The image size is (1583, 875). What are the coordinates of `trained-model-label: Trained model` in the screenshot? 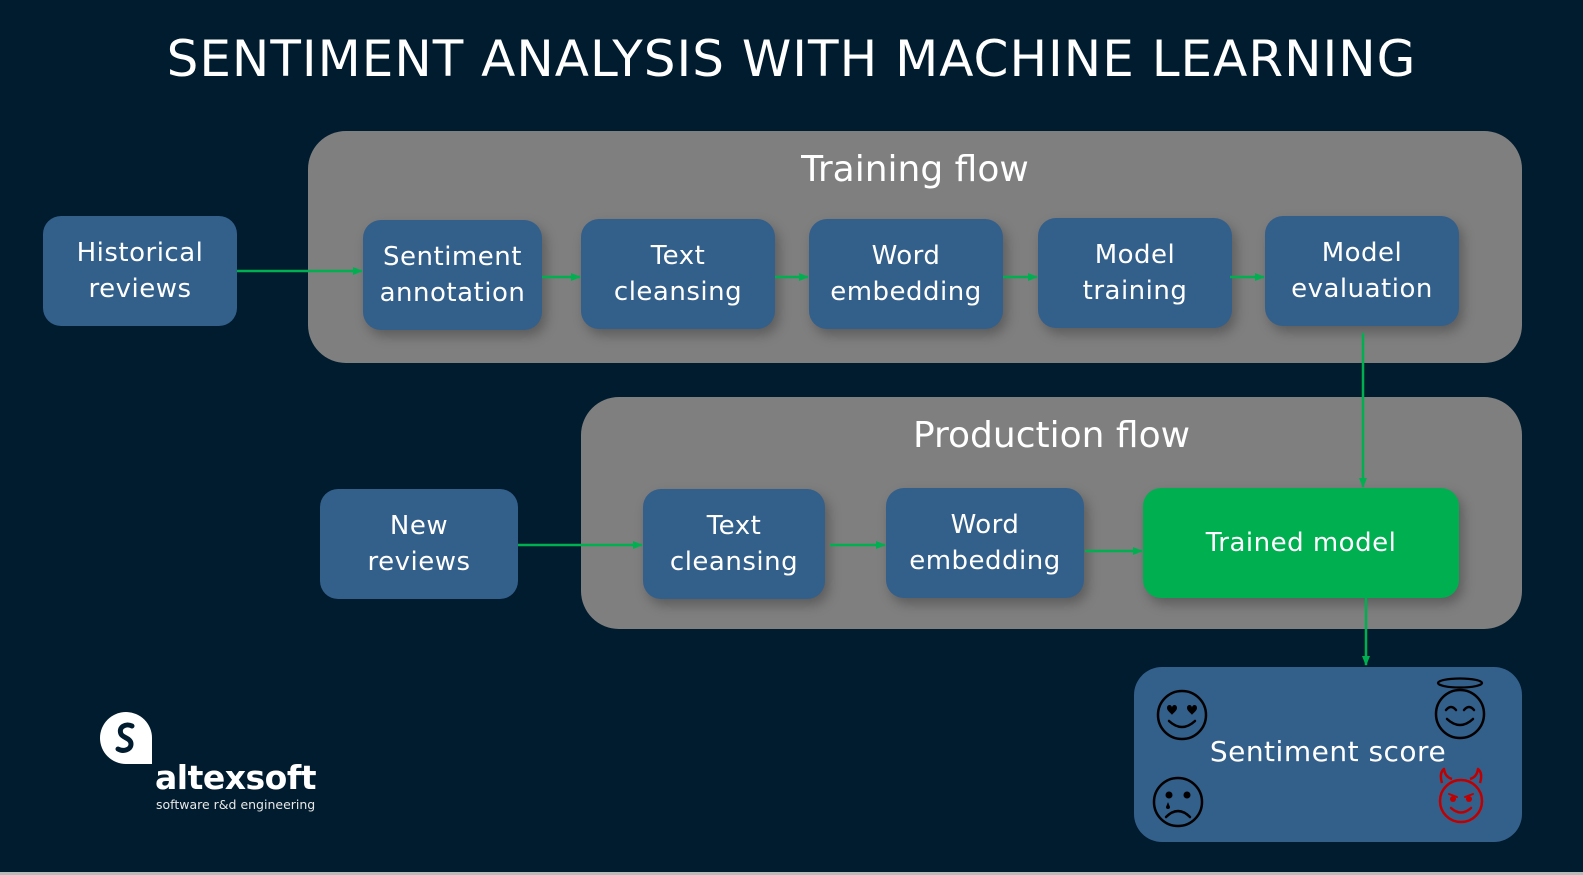 It's located at (1301, 543).